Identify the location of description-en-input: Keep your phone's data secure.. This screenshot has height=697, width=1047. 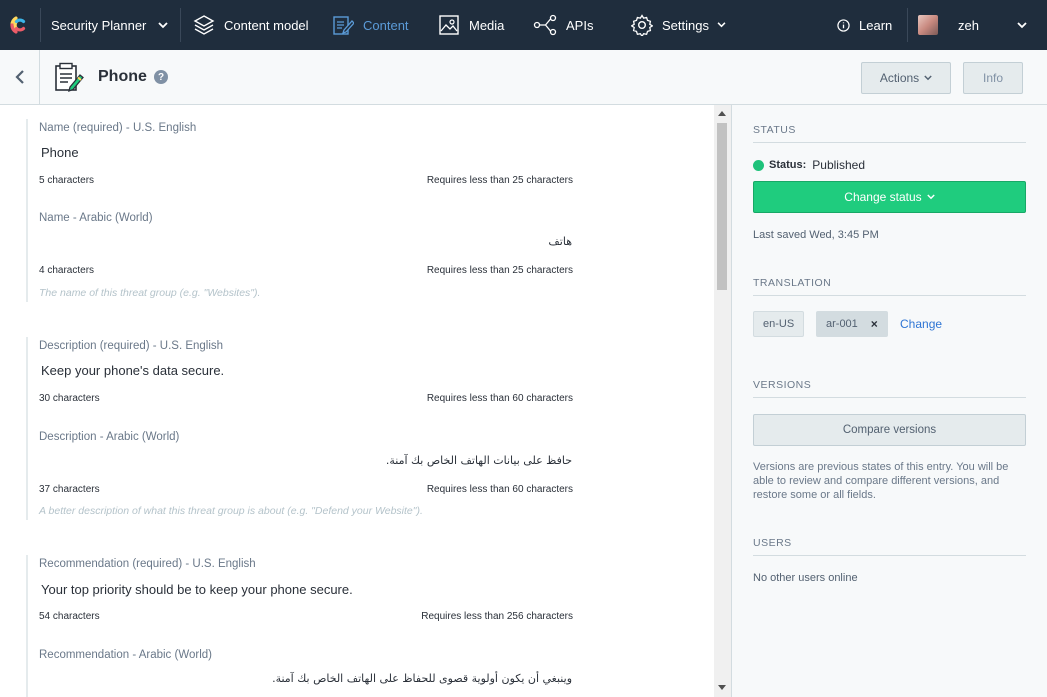
(132, 370).